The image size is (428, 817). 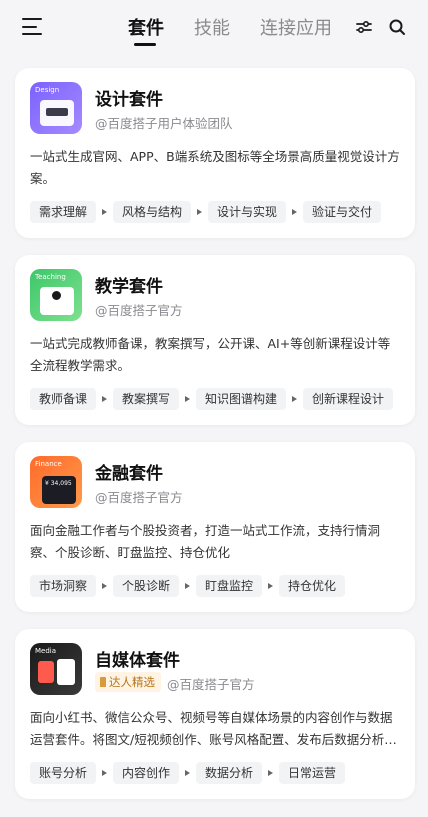 What do you see at coordinates (146, 399) in the screenshot?
I see `workflow-step: 教案撰写` at bounding box center [146, 399].